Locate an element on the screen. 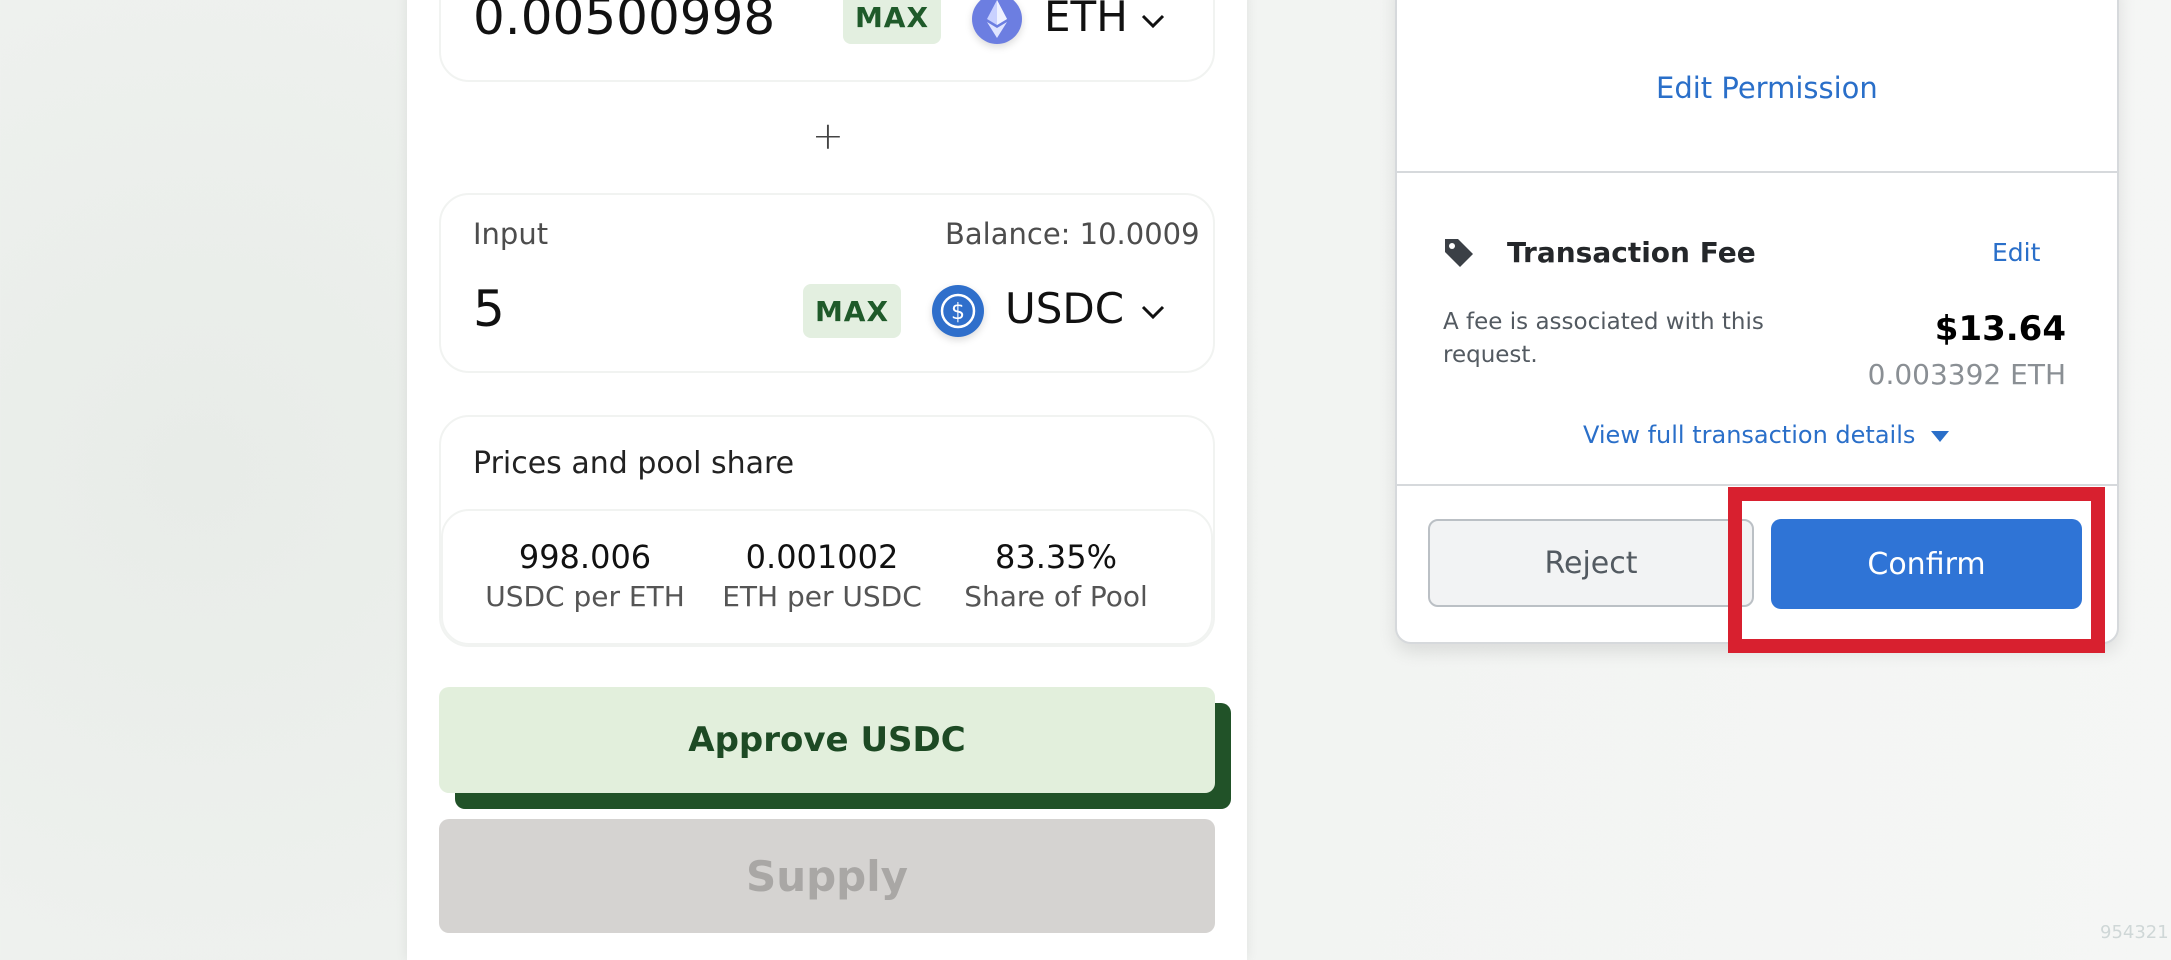 This screenshot has height=960, width=2171. eth-chevron-down-icon is located at coordinates (1153, 21).